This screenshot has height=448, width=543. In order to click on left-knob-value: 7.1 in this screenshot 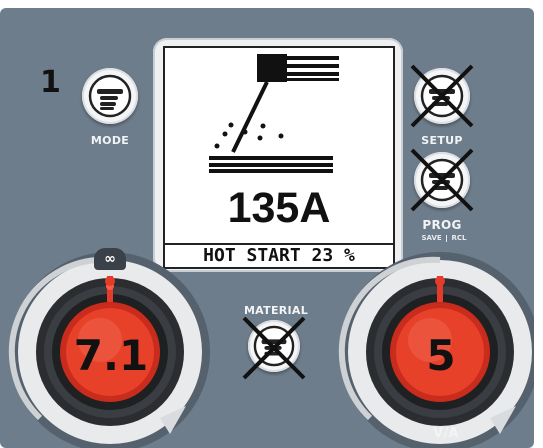, I will do `click(111, 355)`.